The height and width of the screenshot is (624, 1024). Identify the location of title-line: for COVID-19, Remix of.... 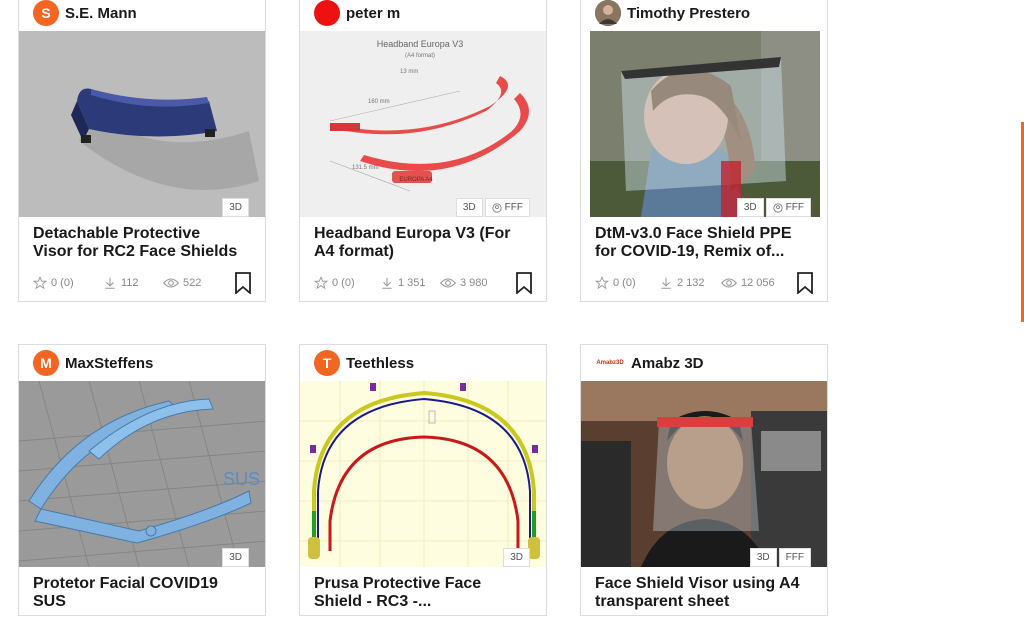
(690, 251).